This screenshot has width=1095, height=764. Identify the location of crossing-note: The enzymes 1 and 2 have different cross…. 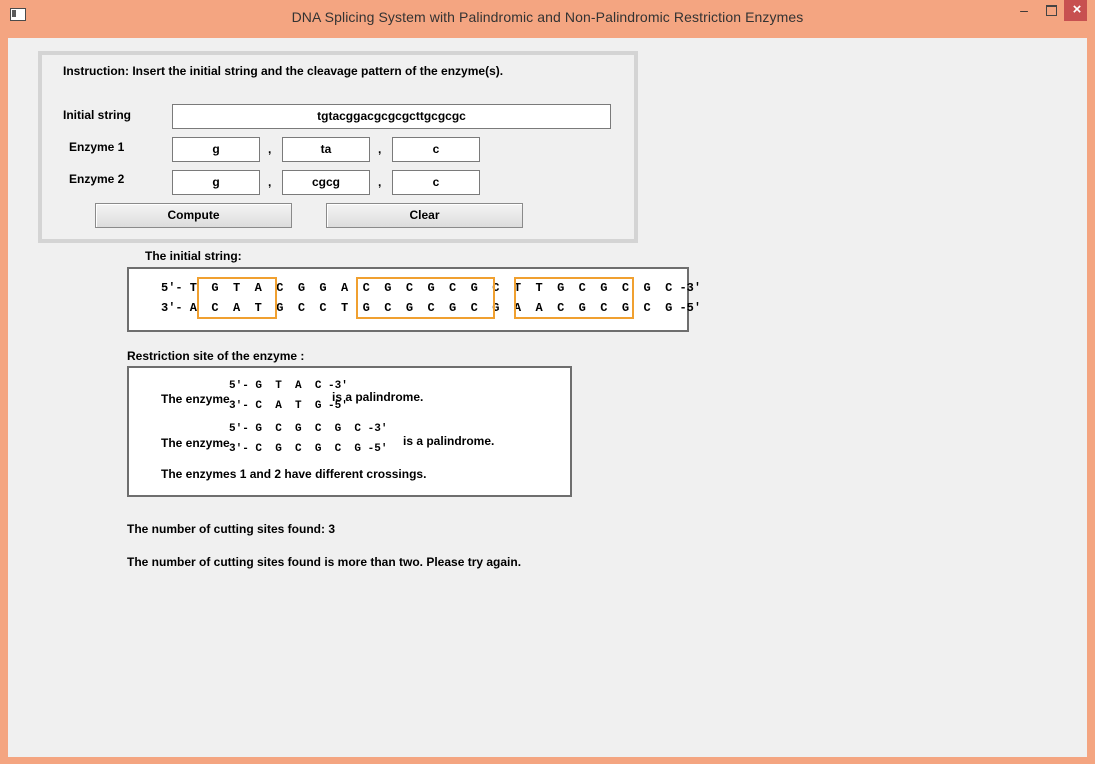
(294, 474).